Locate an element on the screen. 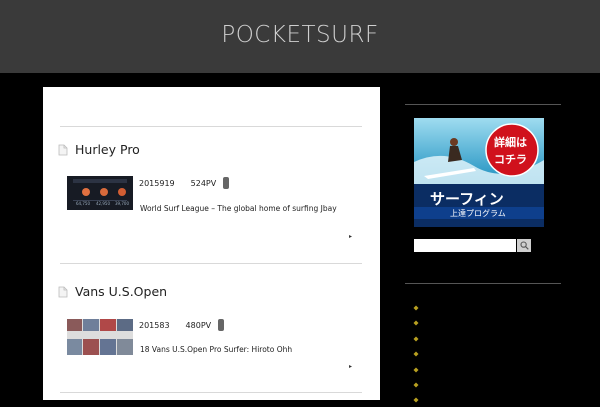  site-logo: POCKETSURF is located at coordinates (300, 35).